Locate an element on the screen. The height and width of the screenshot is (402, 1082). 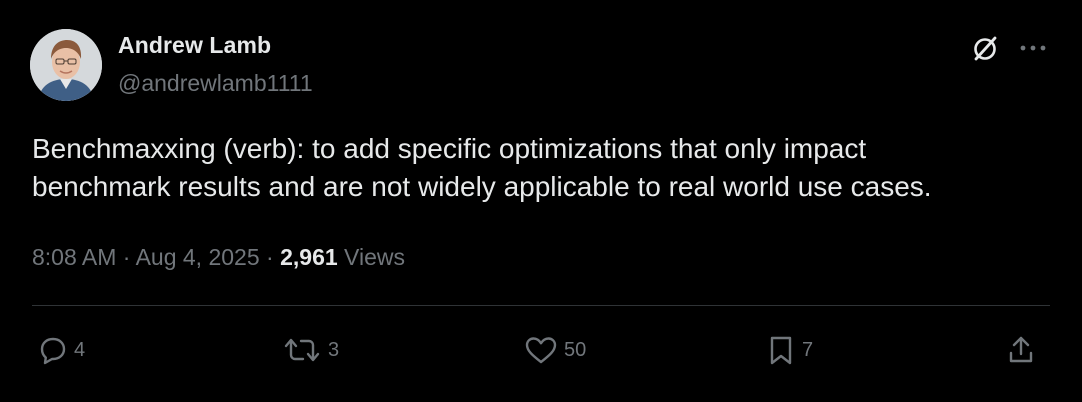
tweet-time: 8:08 AM is located at coordinates (74, 257).